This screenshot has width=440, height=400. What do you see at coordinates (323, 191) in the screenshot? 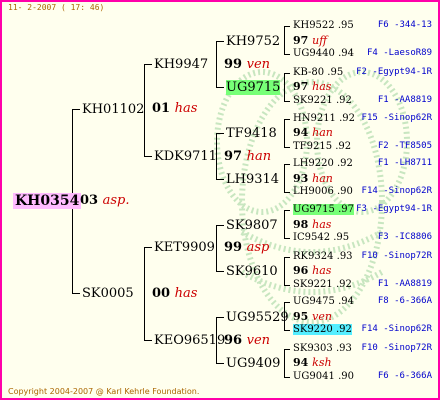
I see `gen4-queen-id: LH9006 .90` at bounding box center [323, 191].